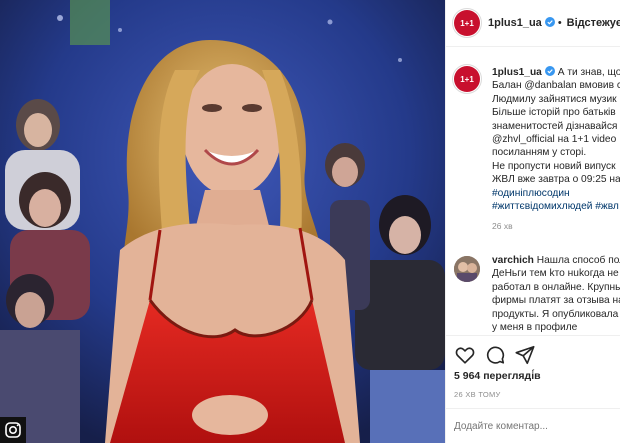 The height and width of the screenshot is (443, 620). I want to click on account-avatar: 1+1, so click(467, 23).